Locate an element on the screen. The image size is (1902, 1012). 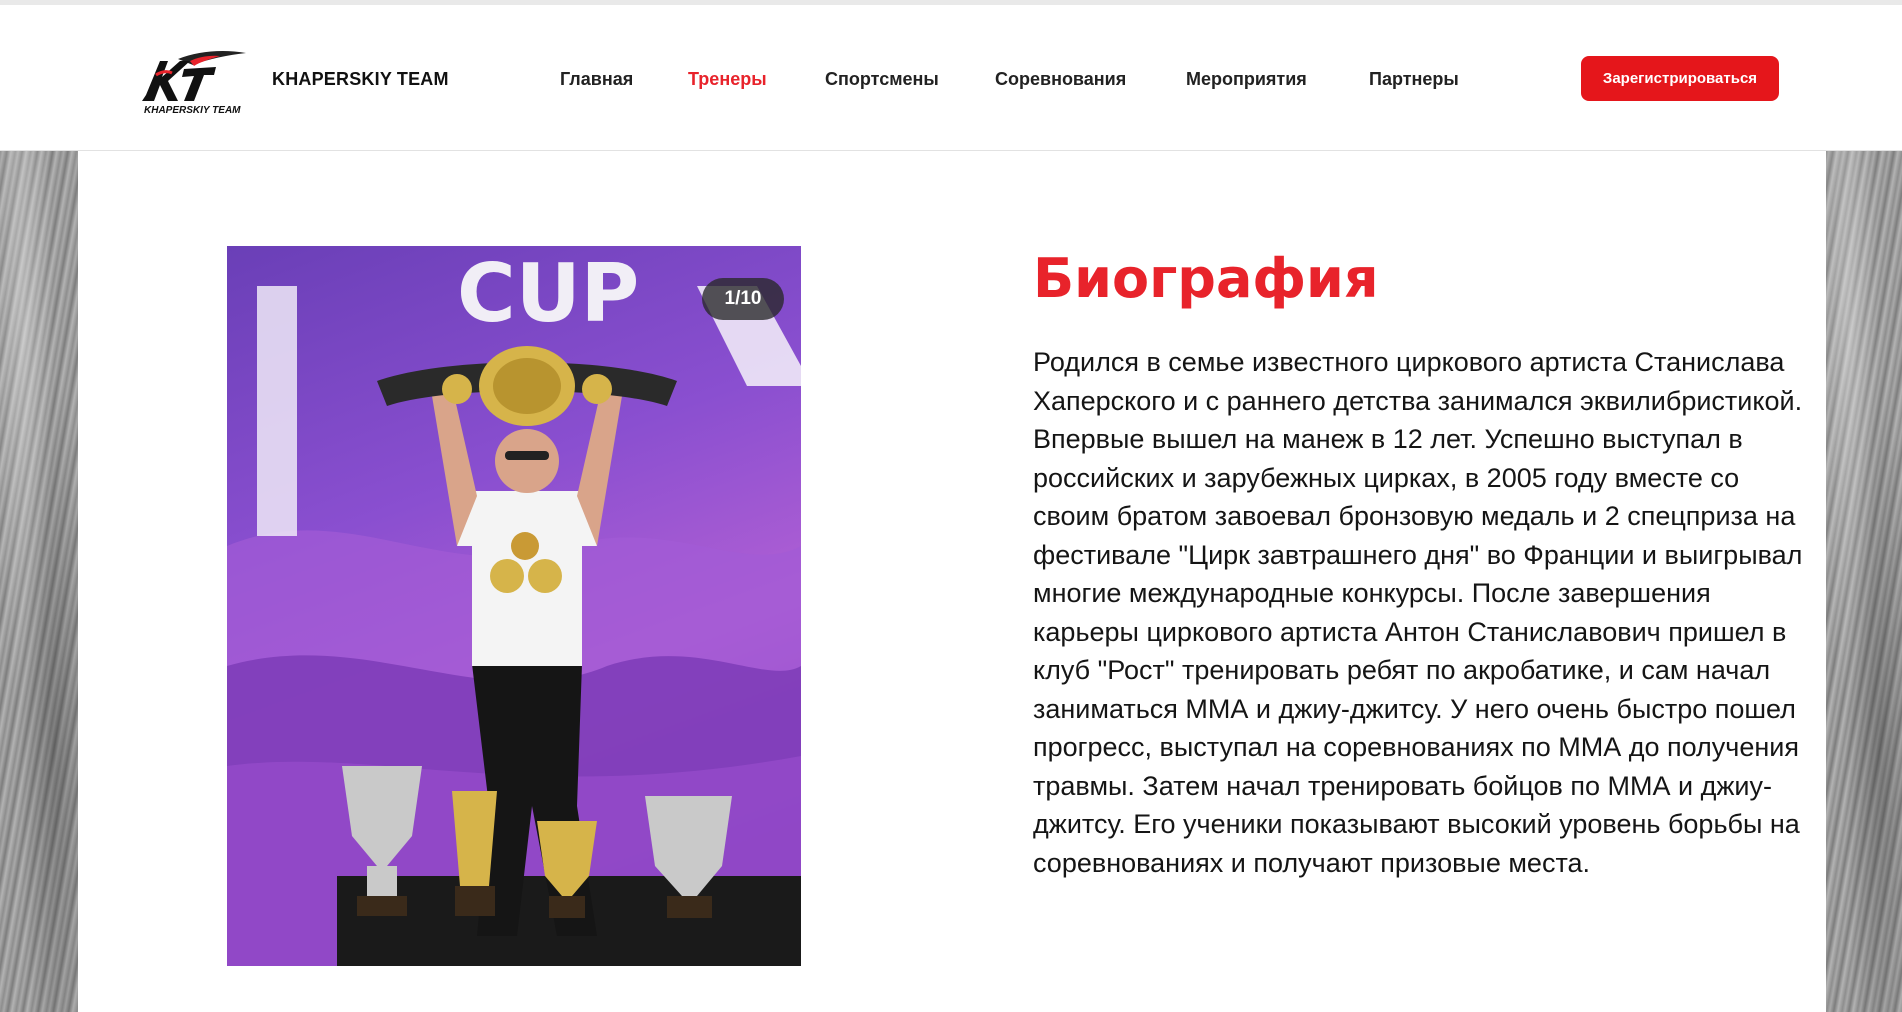
nav-competitions: Соревнования is located at coordinates (1060, 79).